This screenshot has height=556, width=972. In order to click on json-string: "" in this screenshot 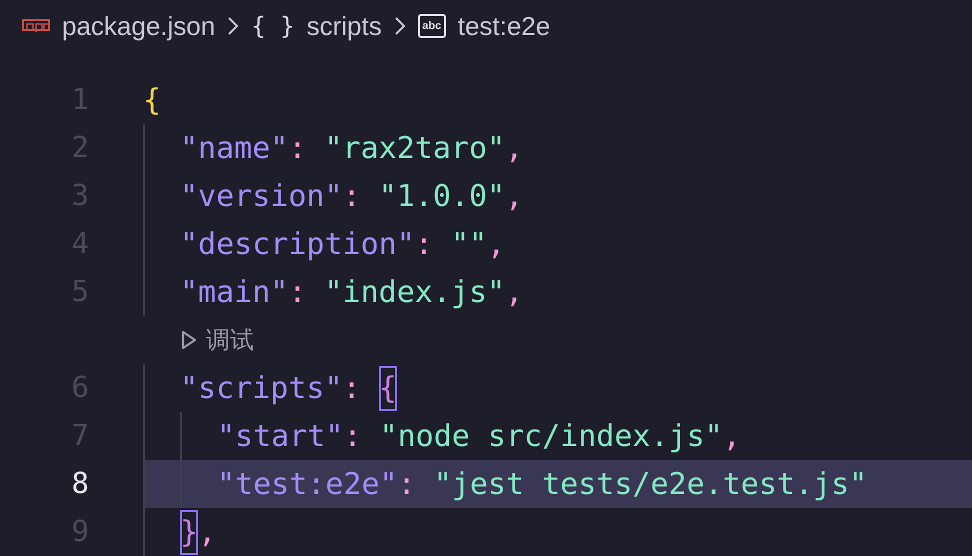, I will do `click(469, 245)`.